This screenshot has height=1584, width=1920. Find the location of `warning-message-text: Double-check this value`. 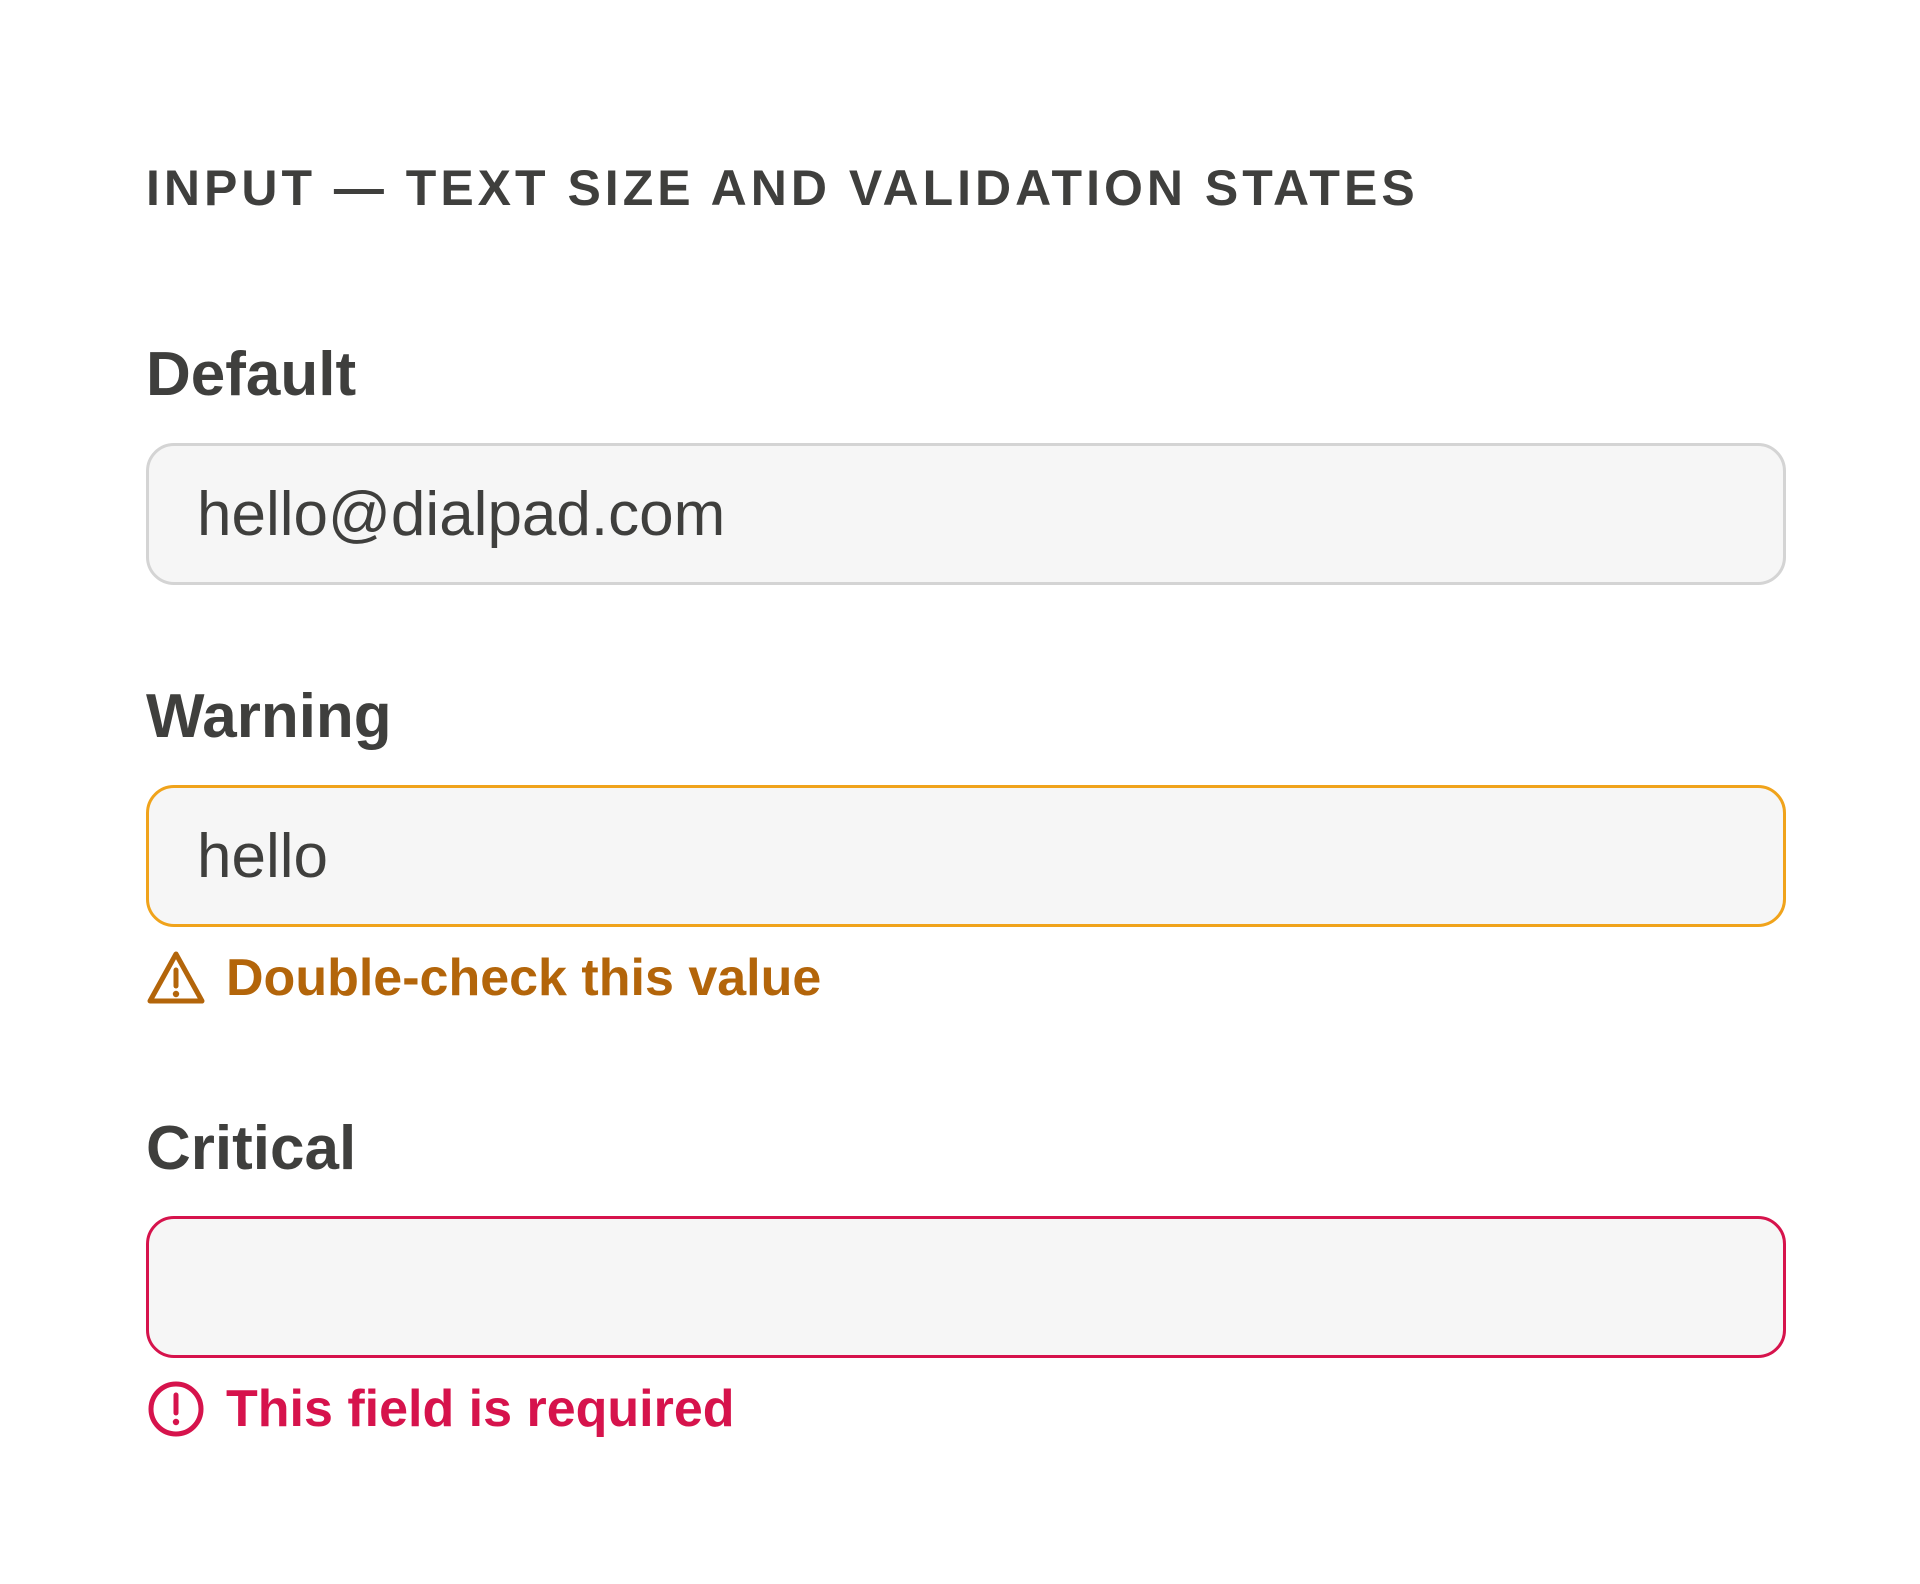

warning-message-text: Double-check this value is located at coordinates (524, 978).